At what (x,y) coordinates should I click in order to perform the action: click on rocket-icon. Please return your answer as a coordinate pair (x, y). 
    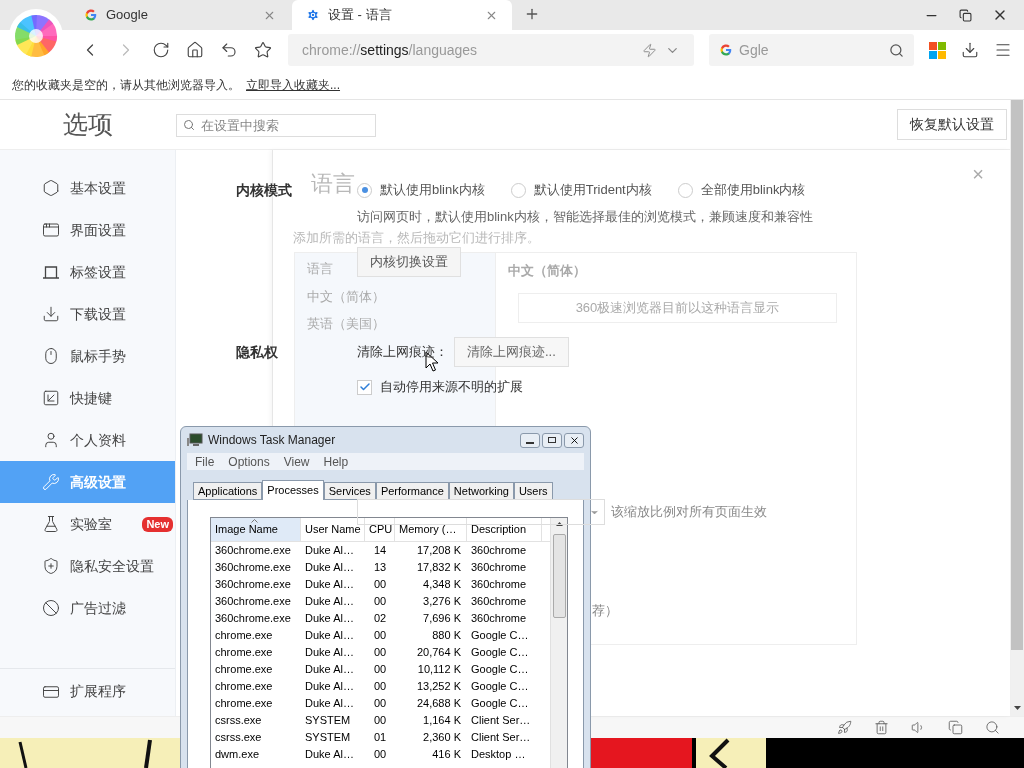
    Looking at the image, I should click on (844, 727).